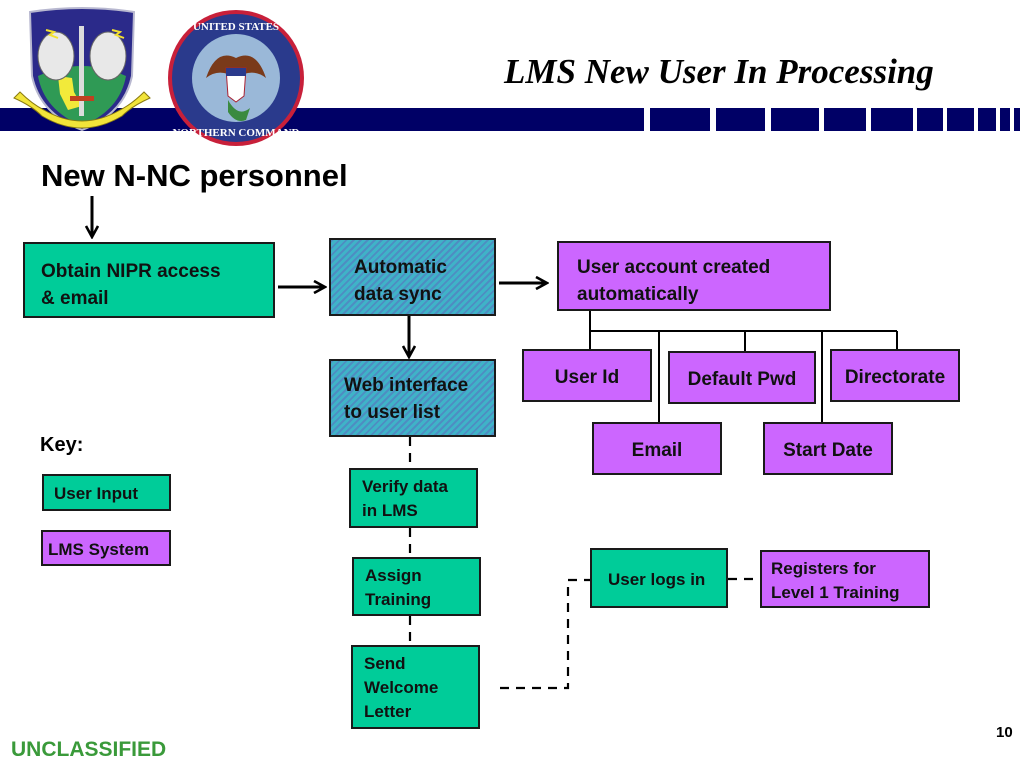 The height and width of the screenshot is (768, 1024). I want to click on node-text: Training, so click(398, 599).